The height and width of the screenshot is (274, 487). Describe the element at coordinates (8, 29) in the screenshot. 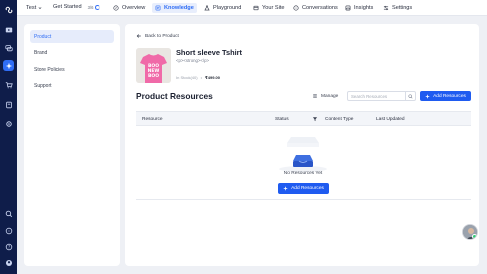

I see `video-icon` at that location.